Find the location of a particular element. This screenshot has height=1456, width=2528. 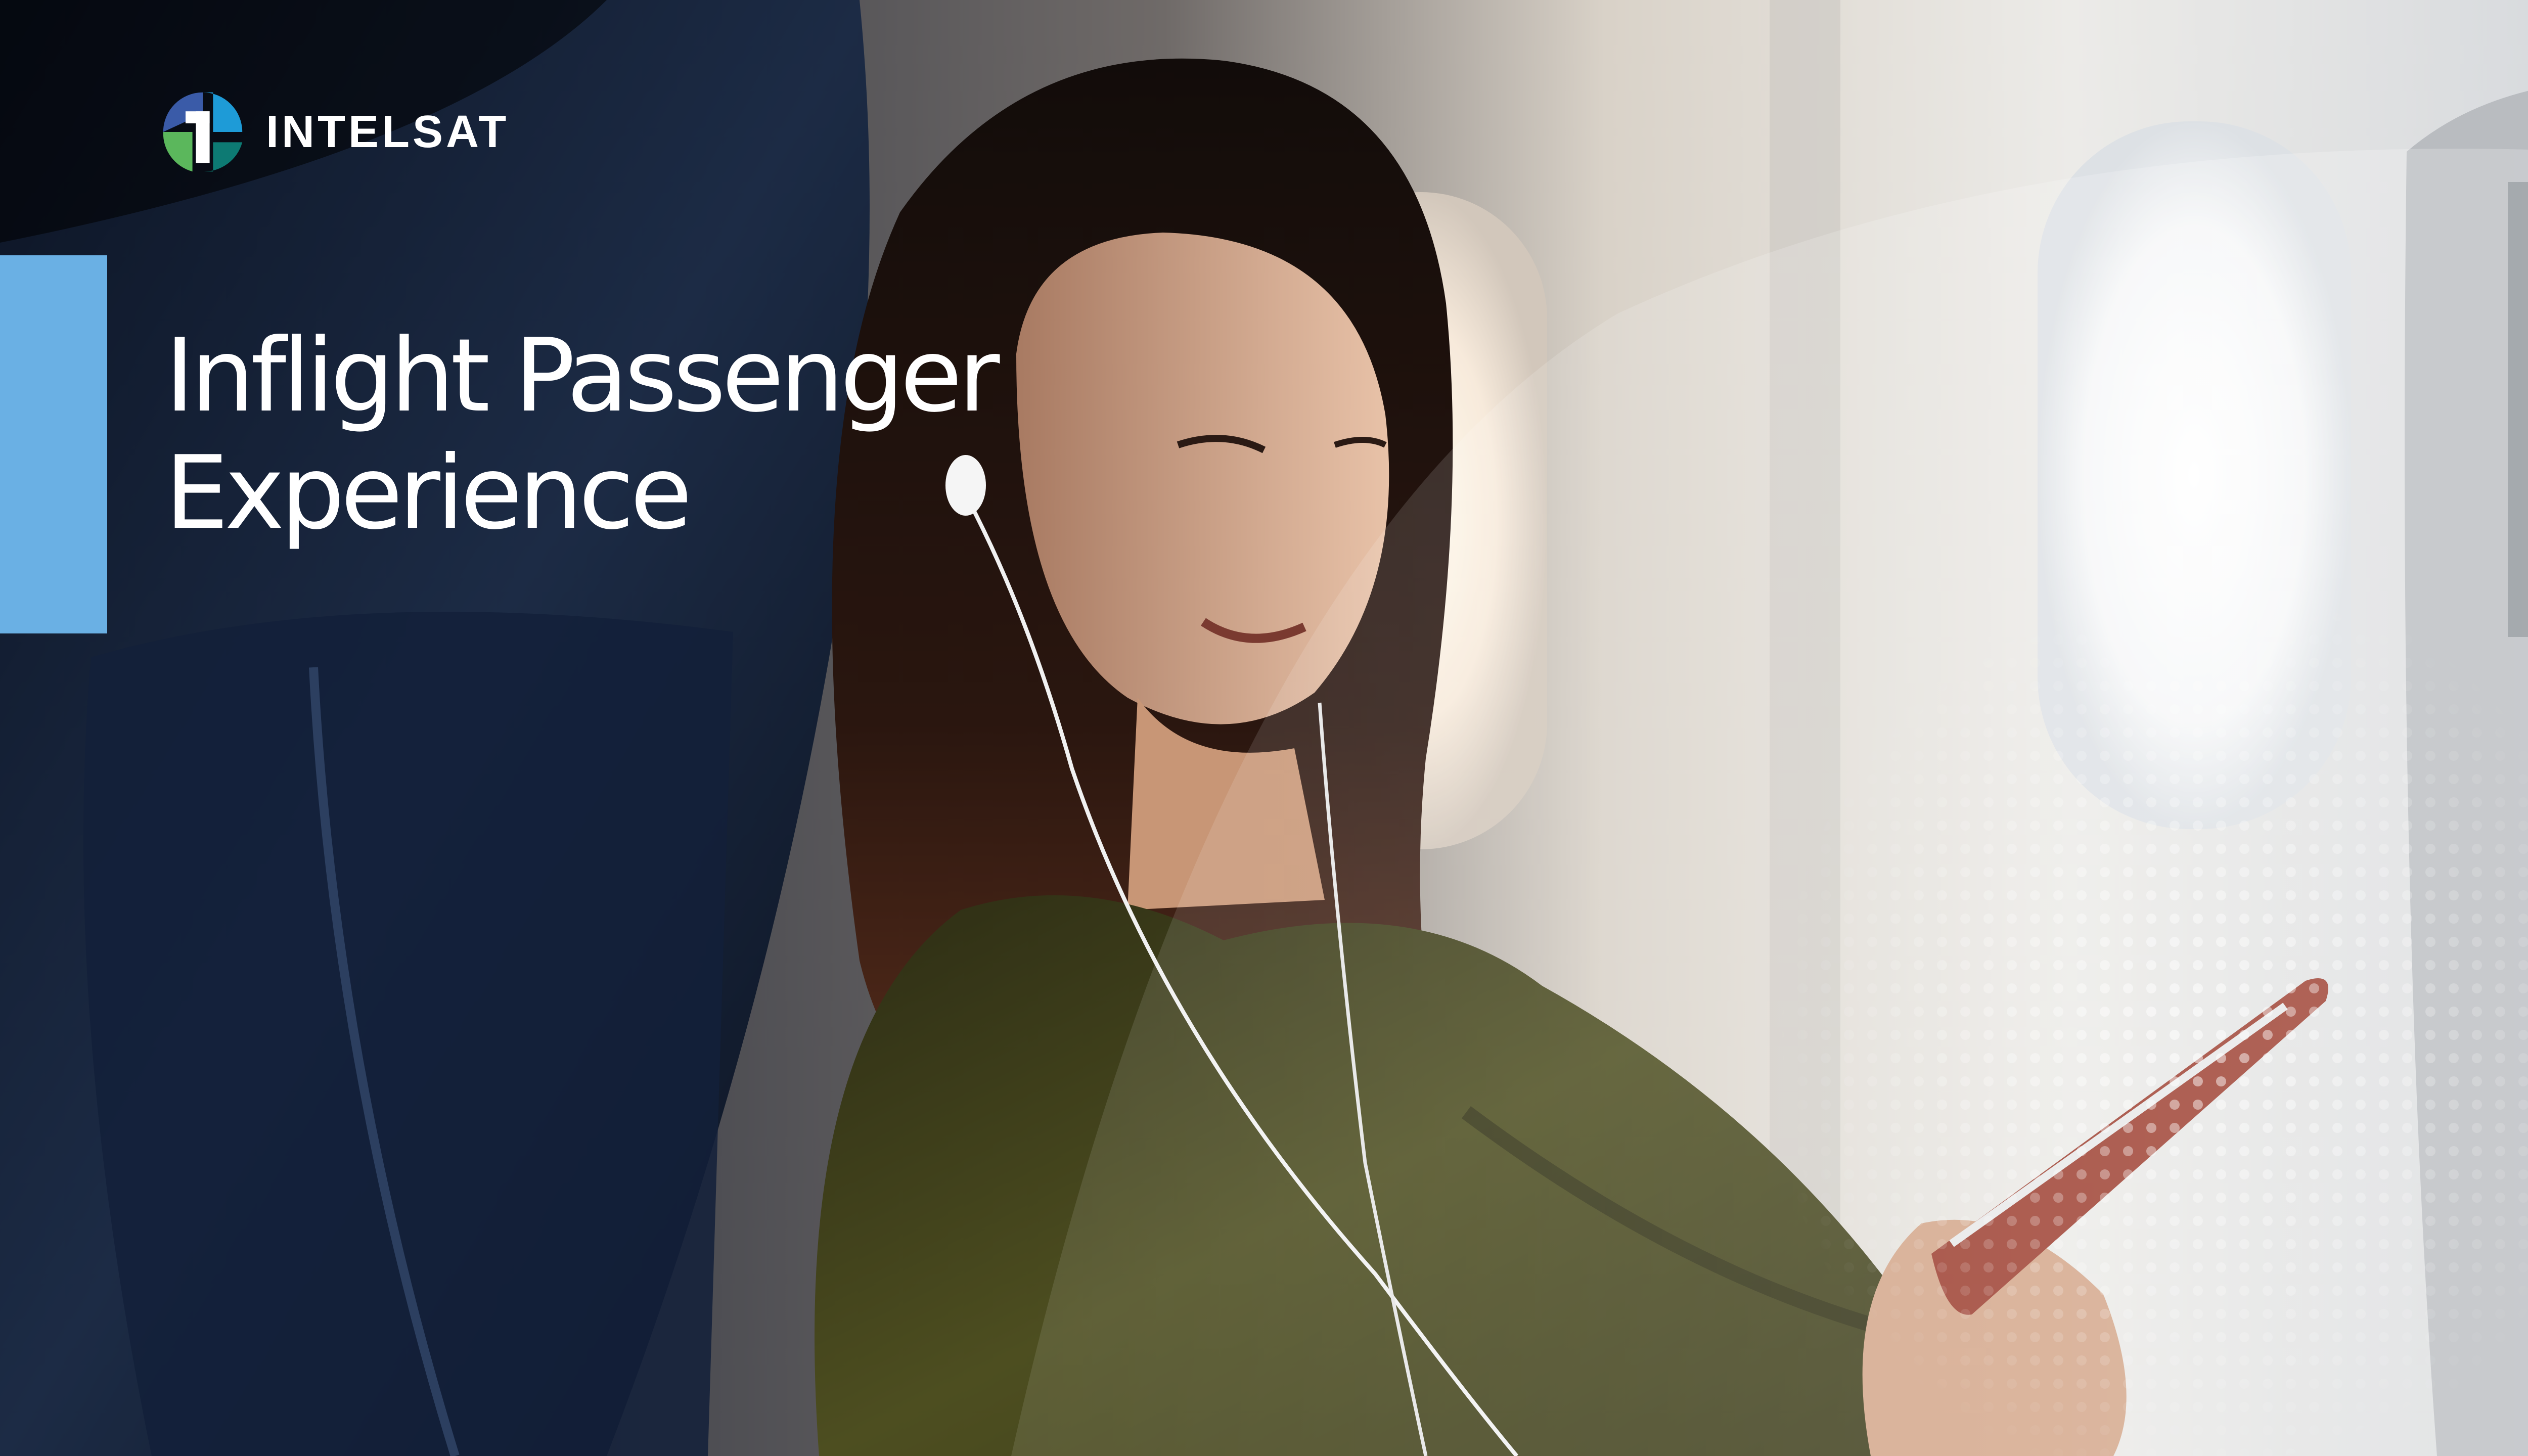

brand-name: INTELSAT is located at coordinates (388, 132).